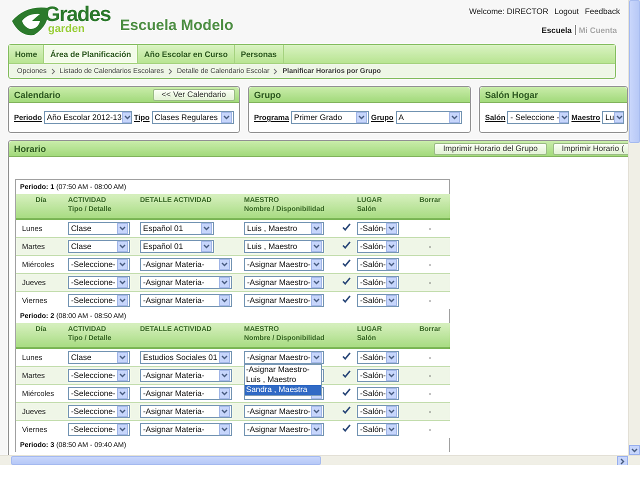 The image size is (640, 480). What do you see at coordinates (186, 54) in the screenshot?
I see `nav-tab: Año Escolar en Curso` at bounding box center [186, 54].